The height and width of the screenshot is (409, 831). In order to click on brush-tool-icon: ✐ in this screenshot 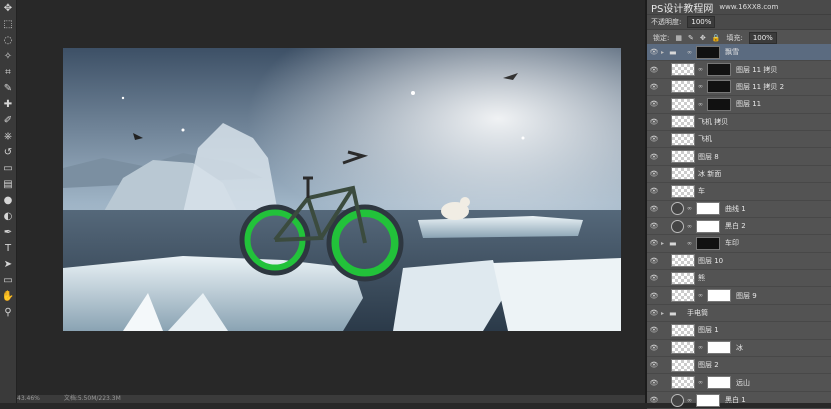, I will do `click(8, 120)`.